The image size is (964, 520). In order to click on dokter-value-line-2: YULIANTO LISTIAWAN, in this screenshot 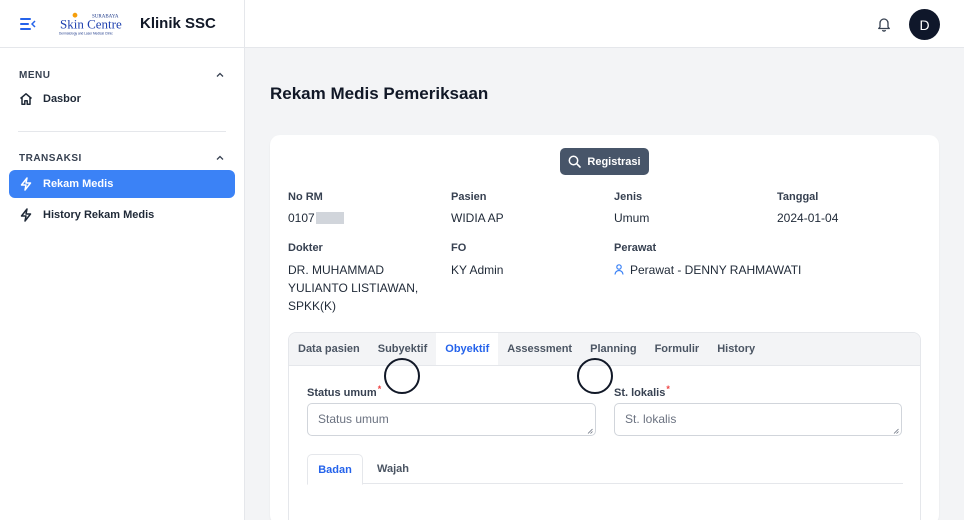, I will do `click(353, 288)`.